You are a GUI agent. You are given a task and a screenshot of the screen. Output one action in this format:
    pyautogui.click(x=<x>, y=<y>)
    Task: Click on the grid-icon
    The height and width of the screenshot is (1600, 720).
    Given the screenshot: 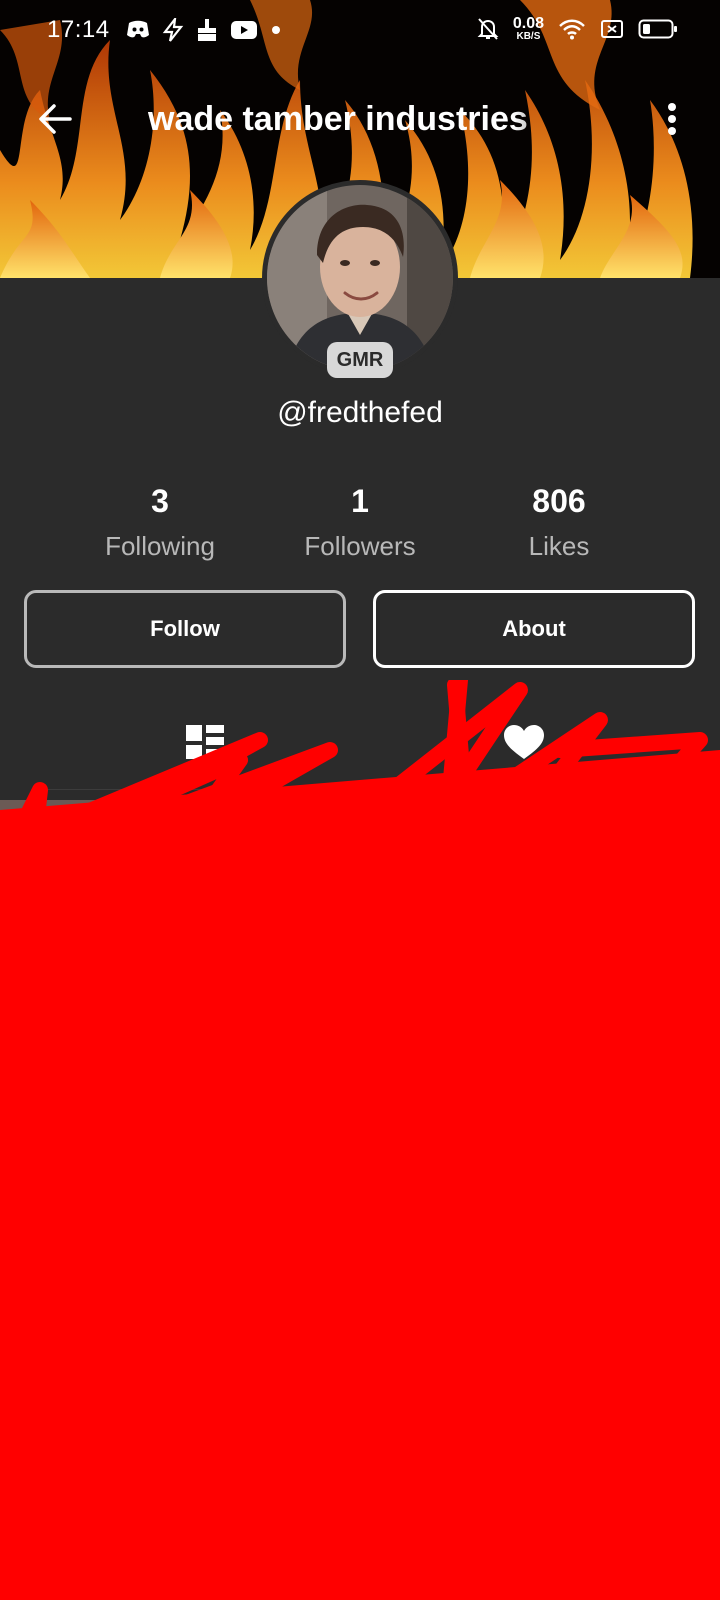 What is the action you would take?
    pyautogui.click(x=205, y=742)
    